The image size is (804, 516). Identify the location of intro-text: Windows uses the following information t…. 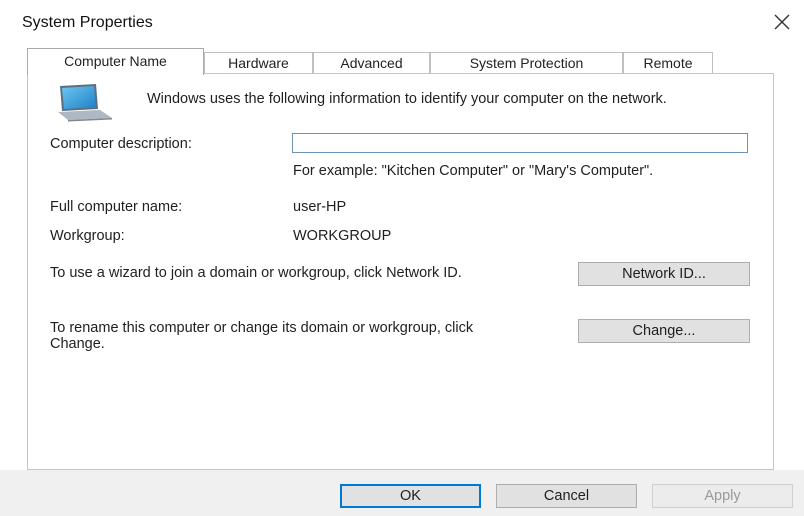
(407, 99).